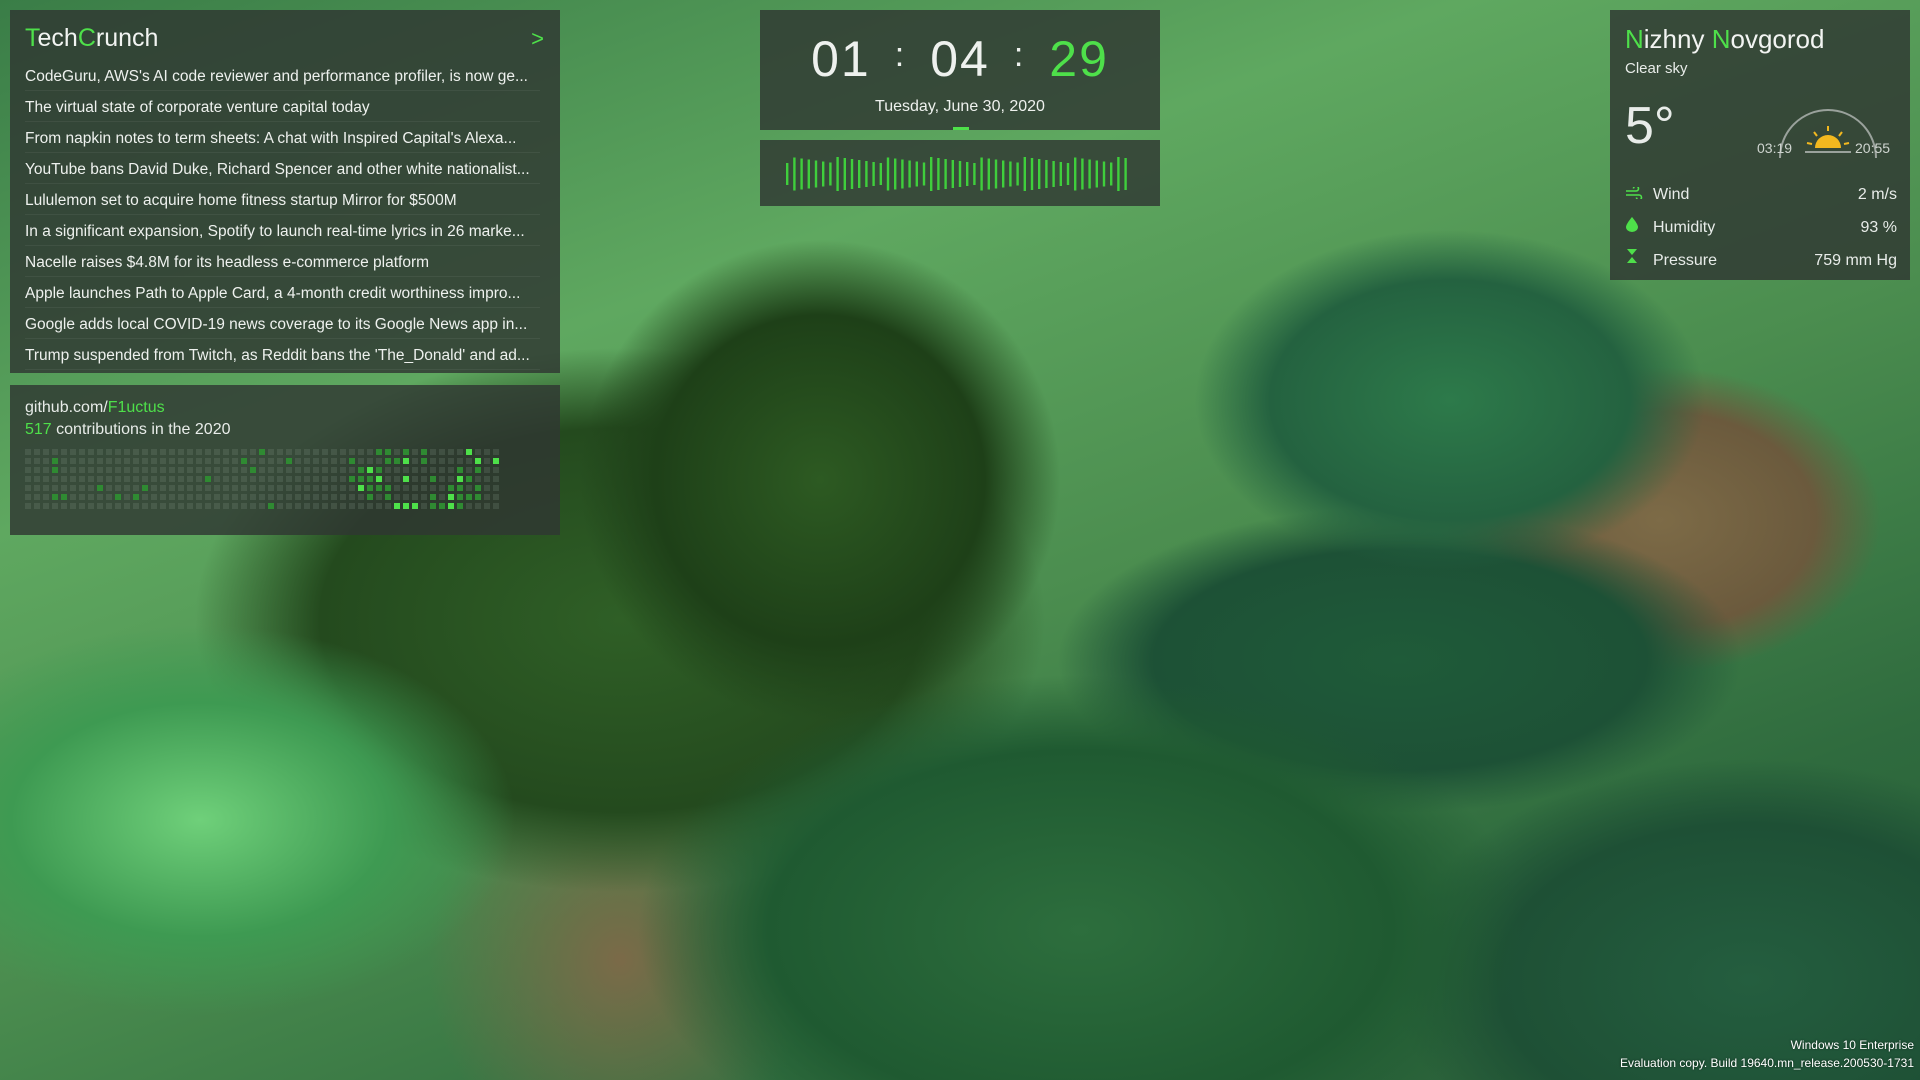  Describe the element at coordinates (1677, 39) in the screenshot. I see `city-text: izhny` at that location.